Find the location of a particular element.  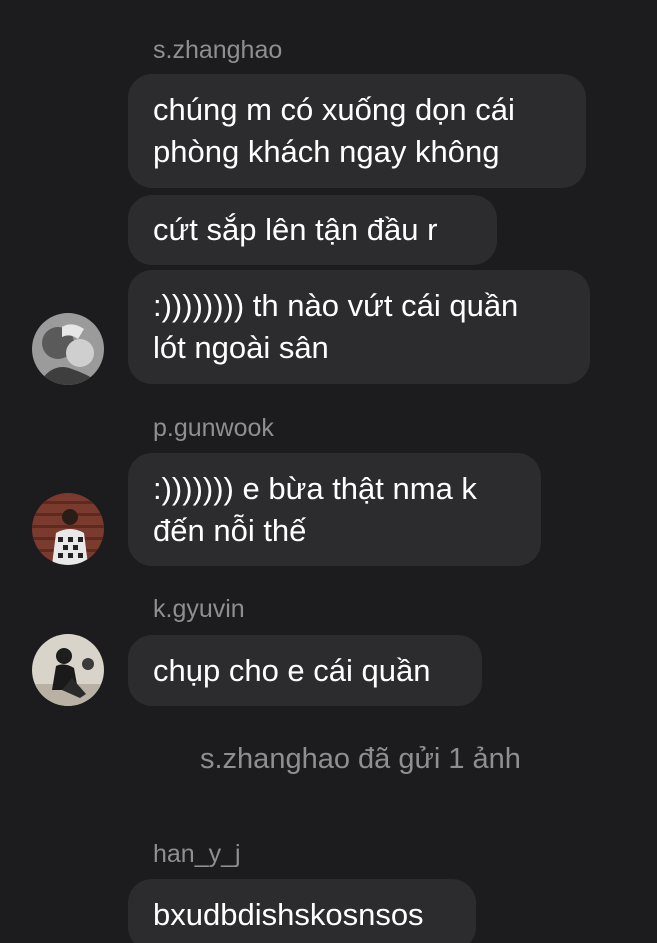

message-bubble: cứt sắp lên tận đầu r is located at coordinates (312, 230).